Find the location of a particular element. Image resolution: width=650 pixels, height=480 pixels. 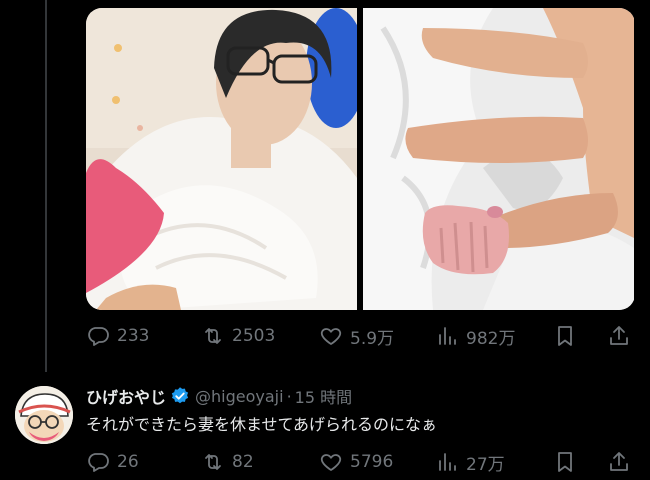

avatar is located at coordinates (44, 415).